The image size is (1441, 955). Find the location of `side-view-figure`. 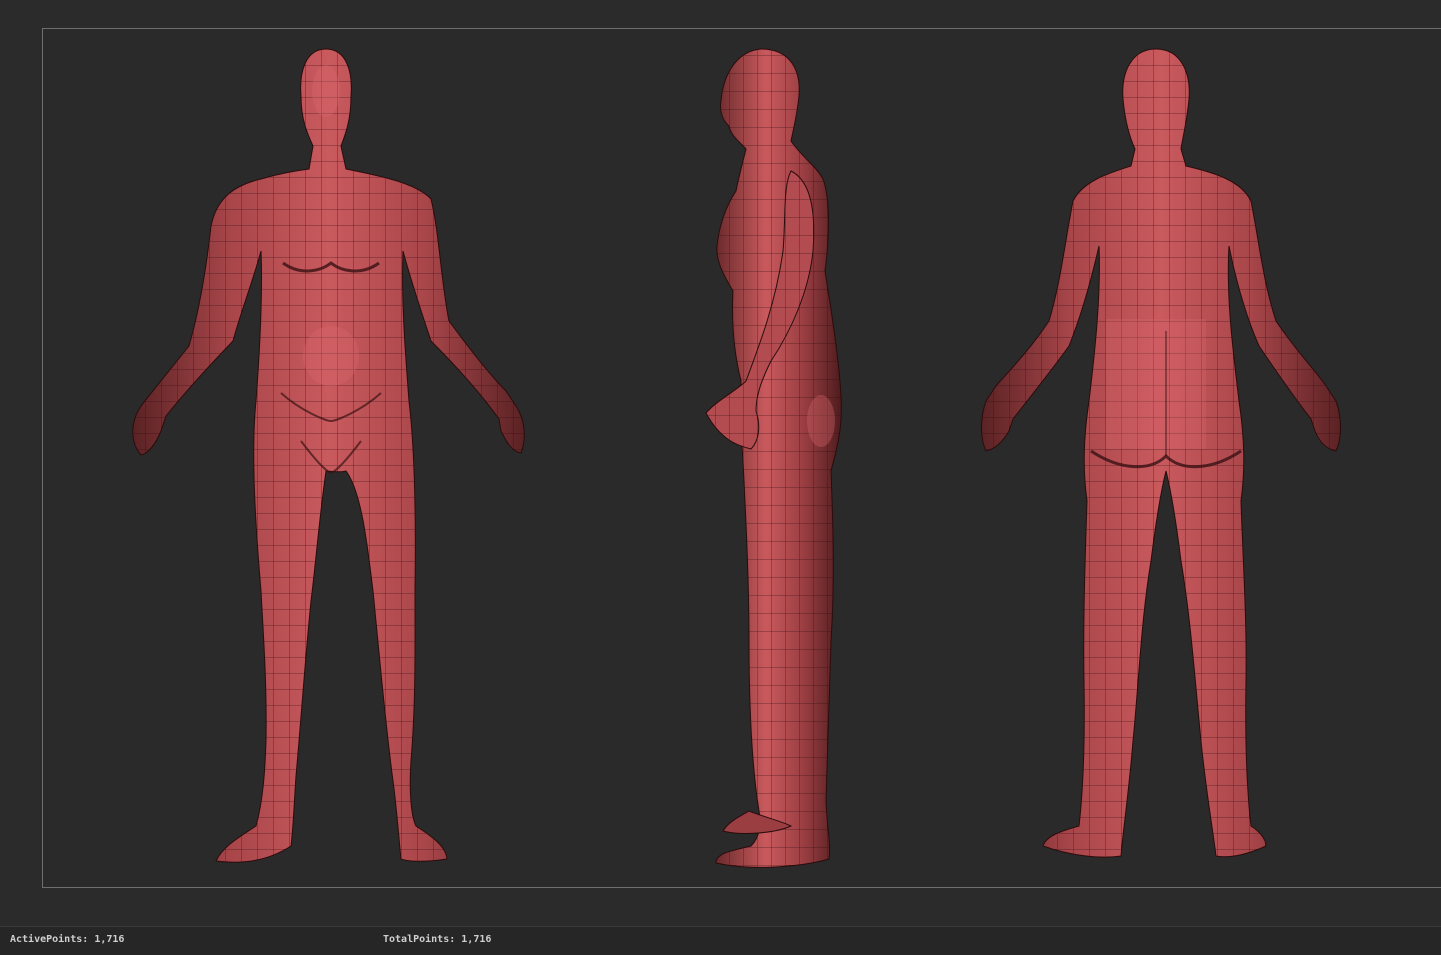

side-view-figure is located at coordinates (773, 458).